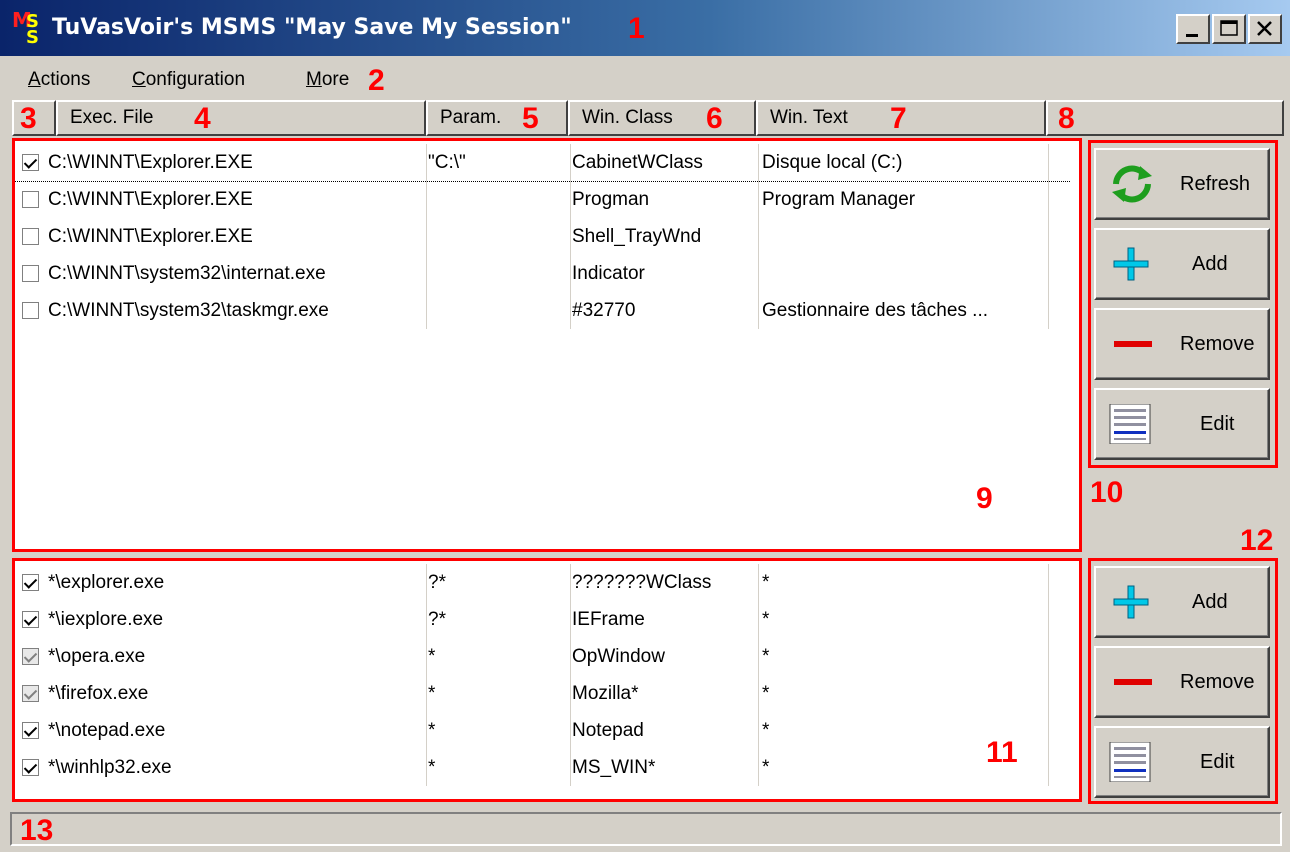 This screenshot has height=852, width=1290. Describe the element at coordinates (106, 582) in the screenshot. I see `cell-exec: *\explorer.exe` at that location.